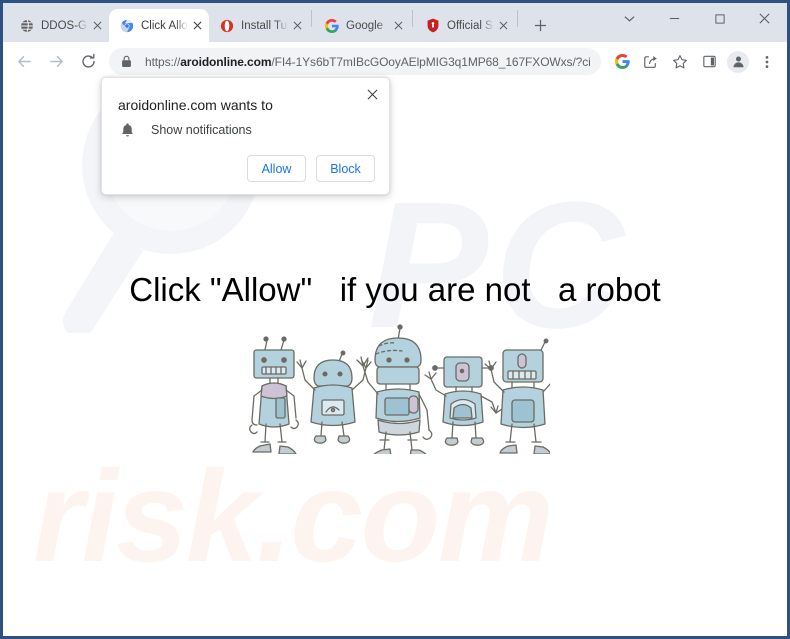 The image size is (790, 639). Describe the element at coordinates (767, 62) in the screenshot. I see `three-dot-menu-icon` at that location.